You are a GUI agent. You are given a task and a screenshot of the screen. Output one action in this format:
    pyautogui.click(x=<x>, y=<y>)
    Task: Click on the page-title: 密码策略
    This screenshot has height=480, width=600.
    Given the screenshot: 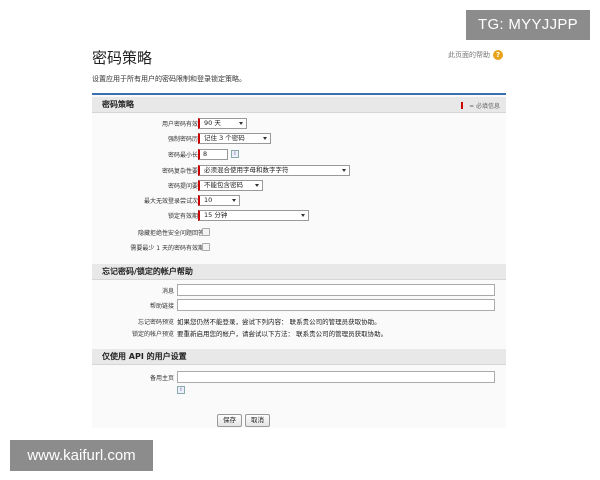 What is the action you would take?
    pyautogui.click(x=122, y=58)
    